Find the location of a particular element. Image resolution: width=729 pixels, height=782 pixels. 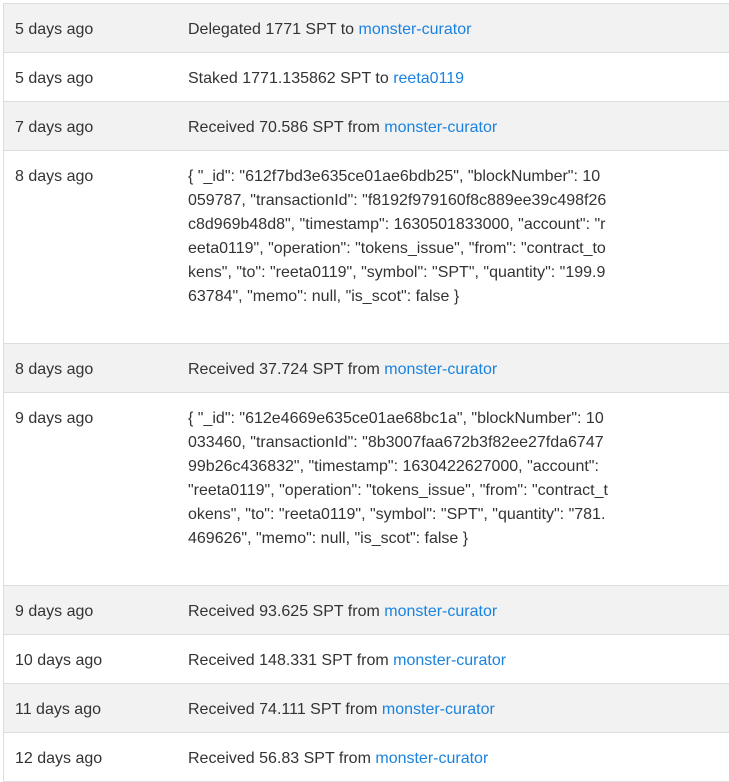

row-time: 10 days ago is located at coordinates (59, 660).